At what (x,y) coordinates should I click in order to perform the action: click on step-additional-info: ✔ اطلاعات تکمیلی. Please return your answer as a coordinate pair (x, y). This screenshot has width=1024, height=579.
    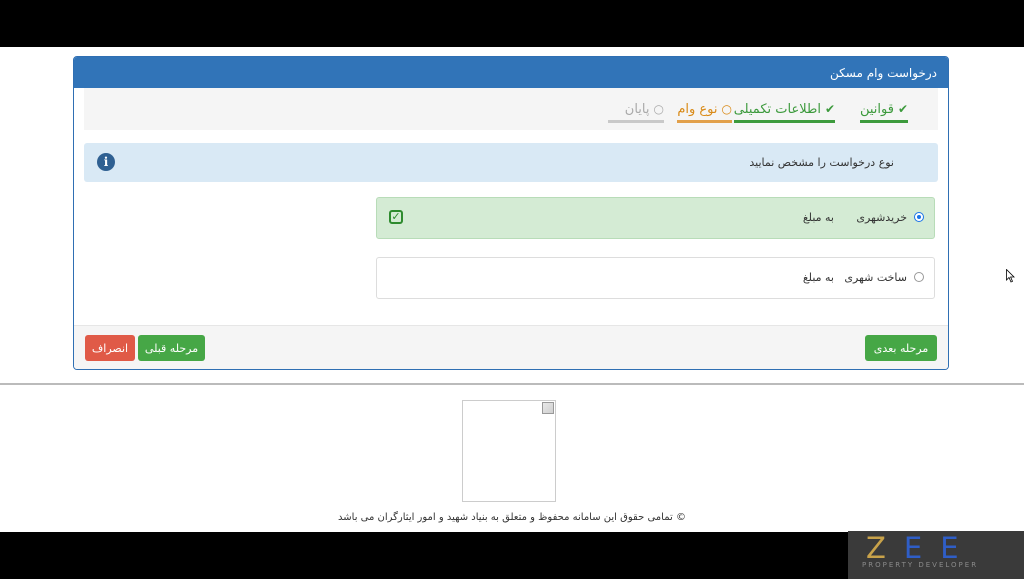
    Looking at the image, I should click on (784, 110).